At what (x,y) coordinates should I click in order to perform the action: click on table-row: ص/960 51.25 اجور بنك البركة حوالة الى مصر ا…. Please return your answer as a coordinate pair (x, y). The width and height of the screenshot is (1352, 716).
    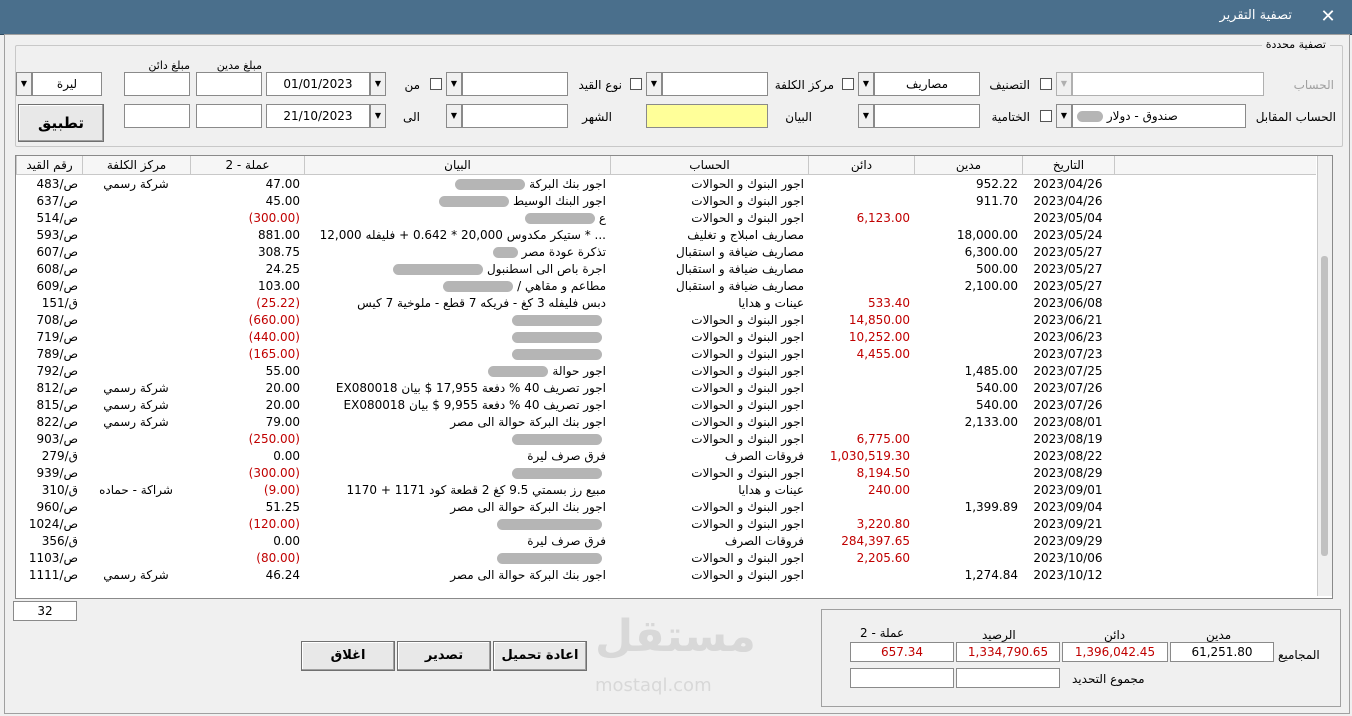
    Looking at the image, I should click on (666, 507).